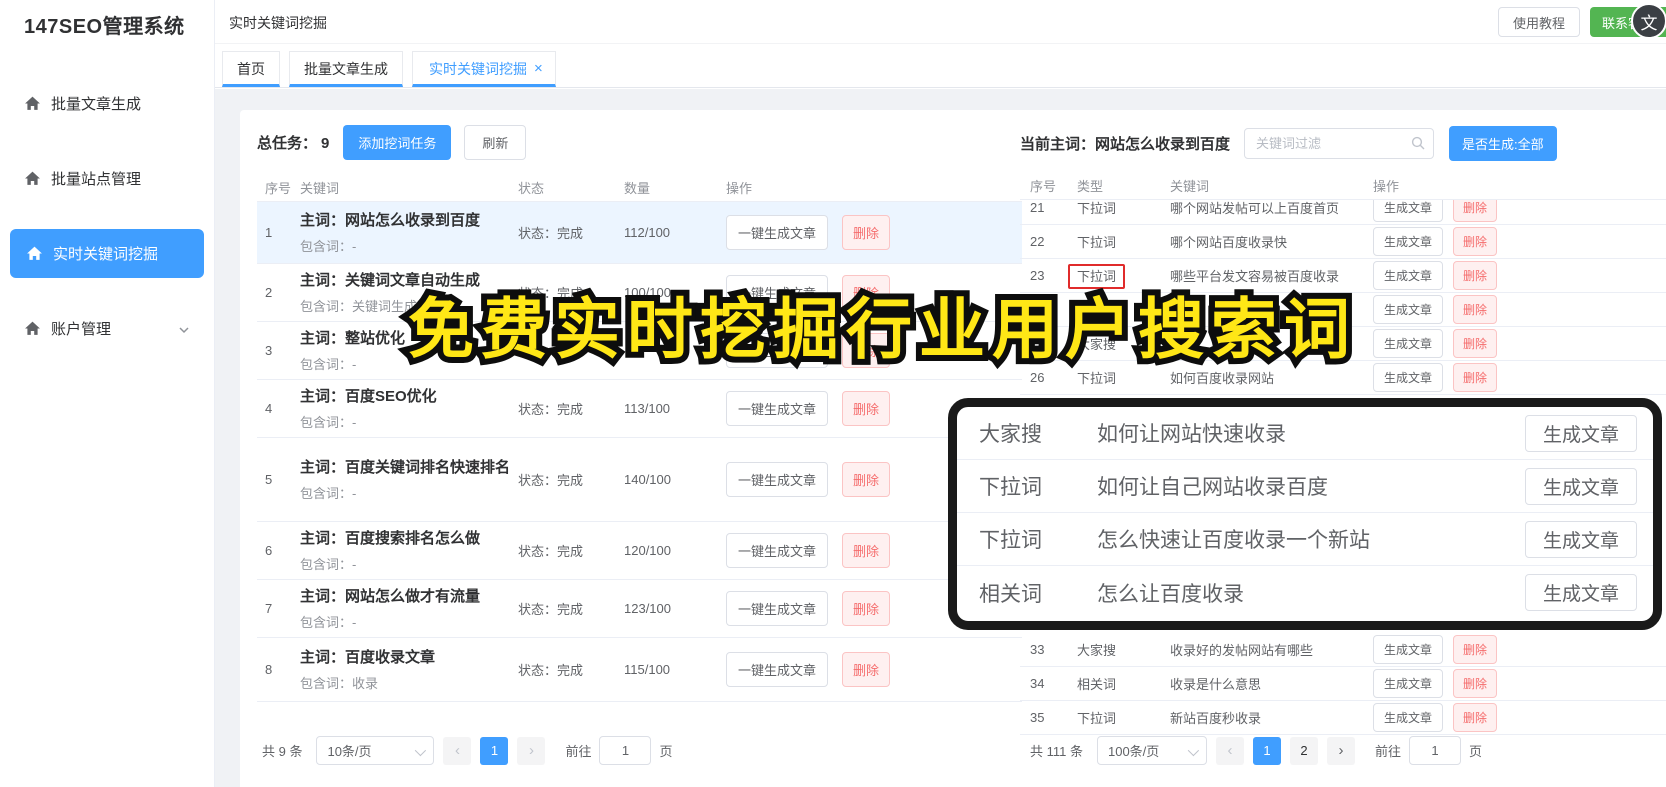  Describe the element at coordinates (538, 68) in the screenshot. I see `close-icon: ×` at that location.